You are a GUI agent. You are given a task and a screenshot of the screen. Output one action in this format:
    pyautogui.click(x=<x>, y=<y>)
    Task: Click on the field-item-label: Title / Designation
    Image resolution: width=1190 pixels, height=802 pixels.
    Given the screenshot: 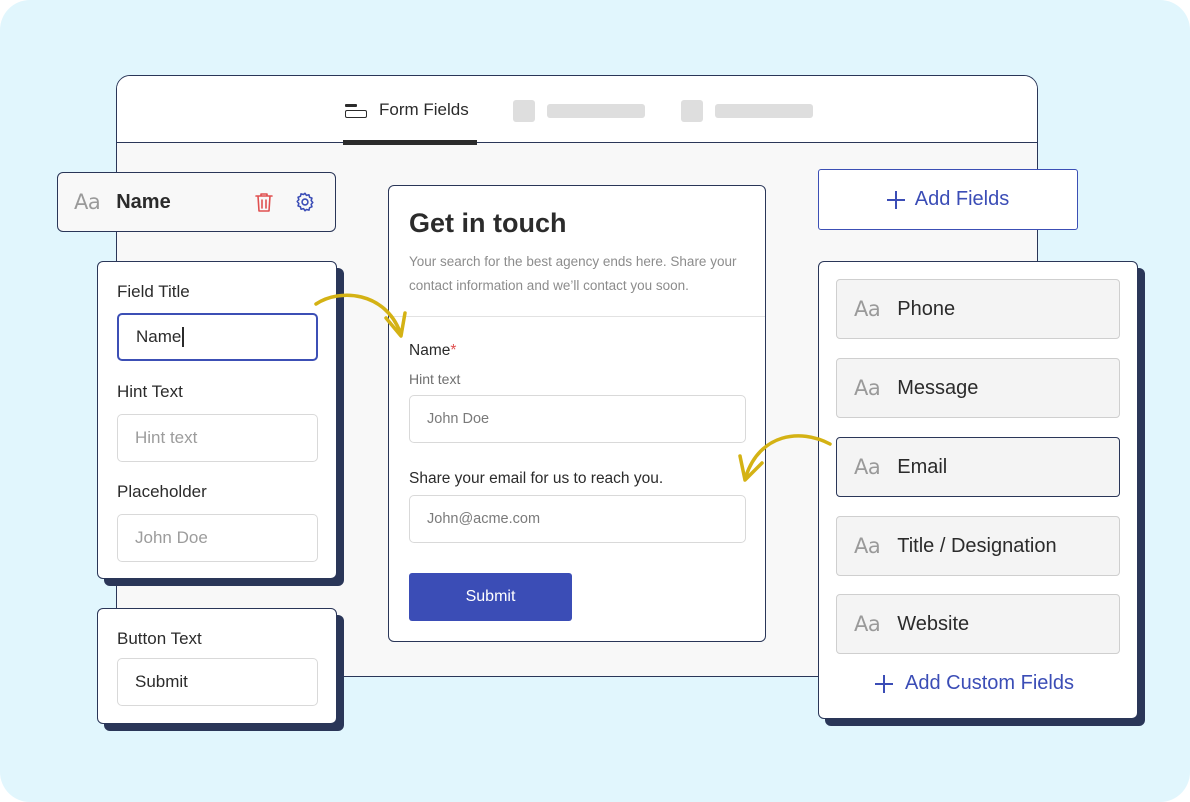 What is the action you would take?
    pyautogui.click(x=977, y=545)
    